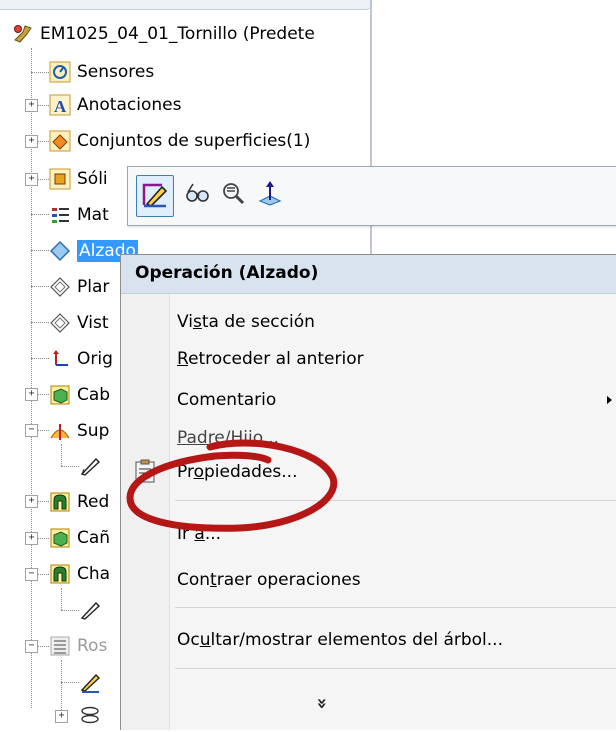  Describe the element at coordinates (93, 431) in the screenshot. I see `tree-item-label: Sup` at that location.